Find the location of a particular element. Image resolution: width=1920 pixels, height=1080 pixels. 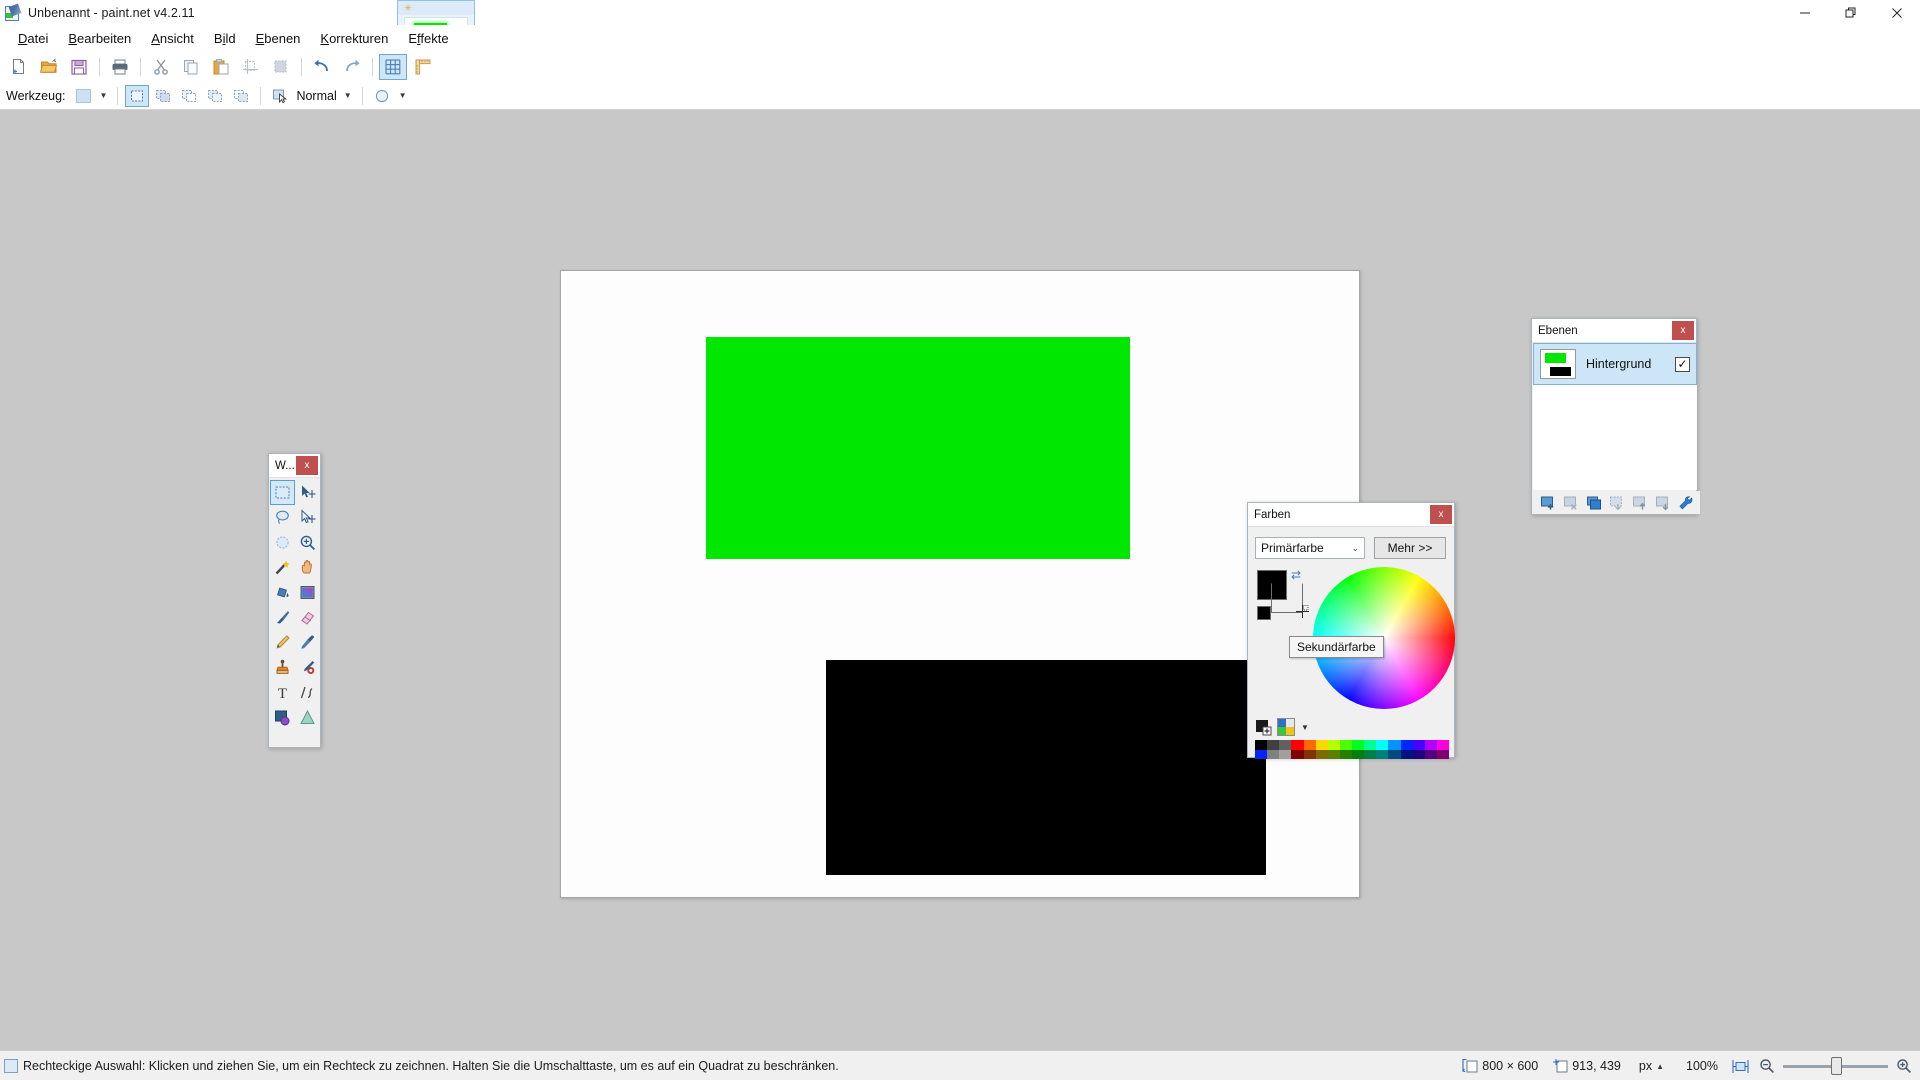

open-icon is located at coordinates (49, 67).